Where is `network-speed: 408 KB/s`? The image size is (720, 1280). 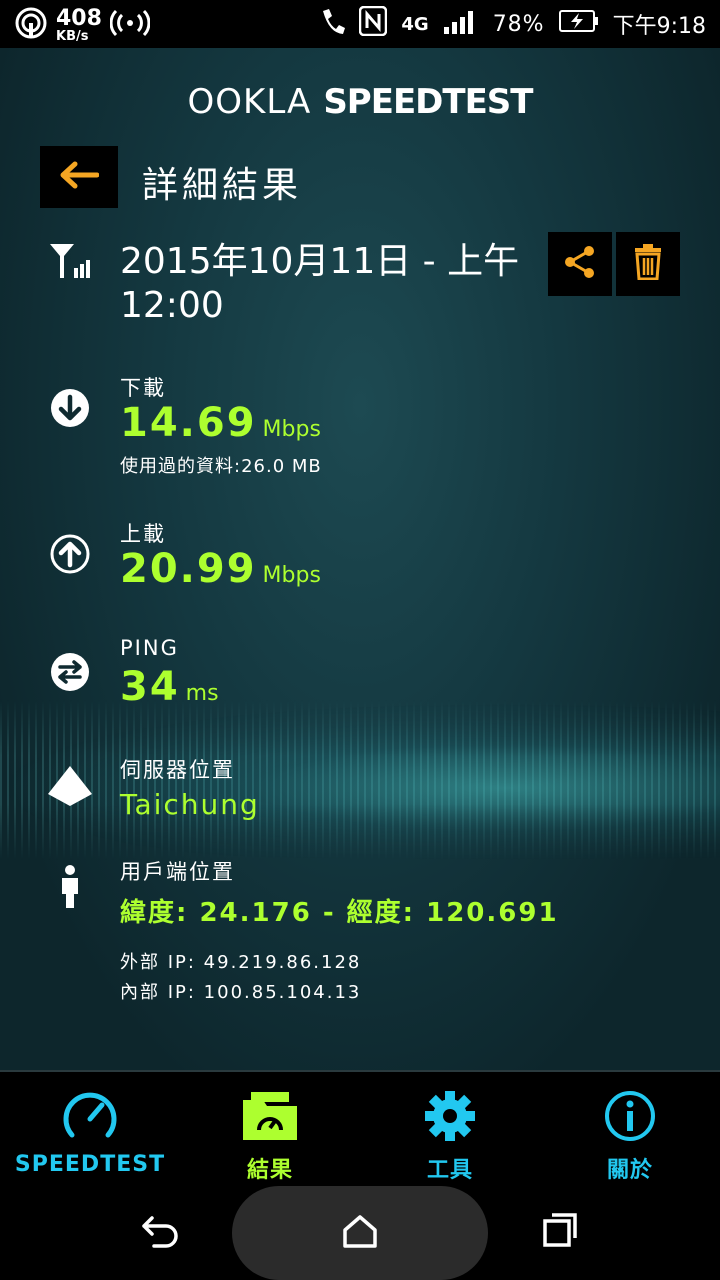
network-speed: 408 KB/s is located at coordinates (79, 24).